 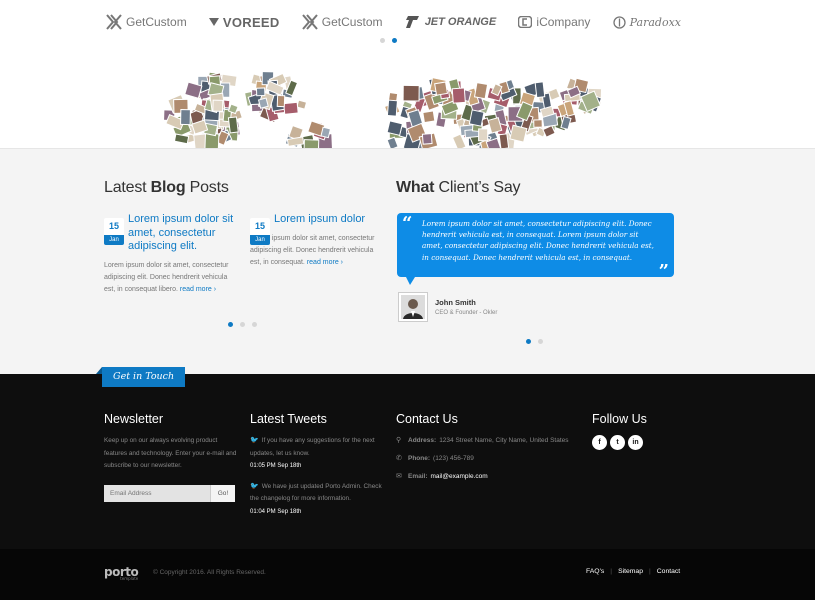 I want to click on world-map-collage, so click(x=383, y=109).